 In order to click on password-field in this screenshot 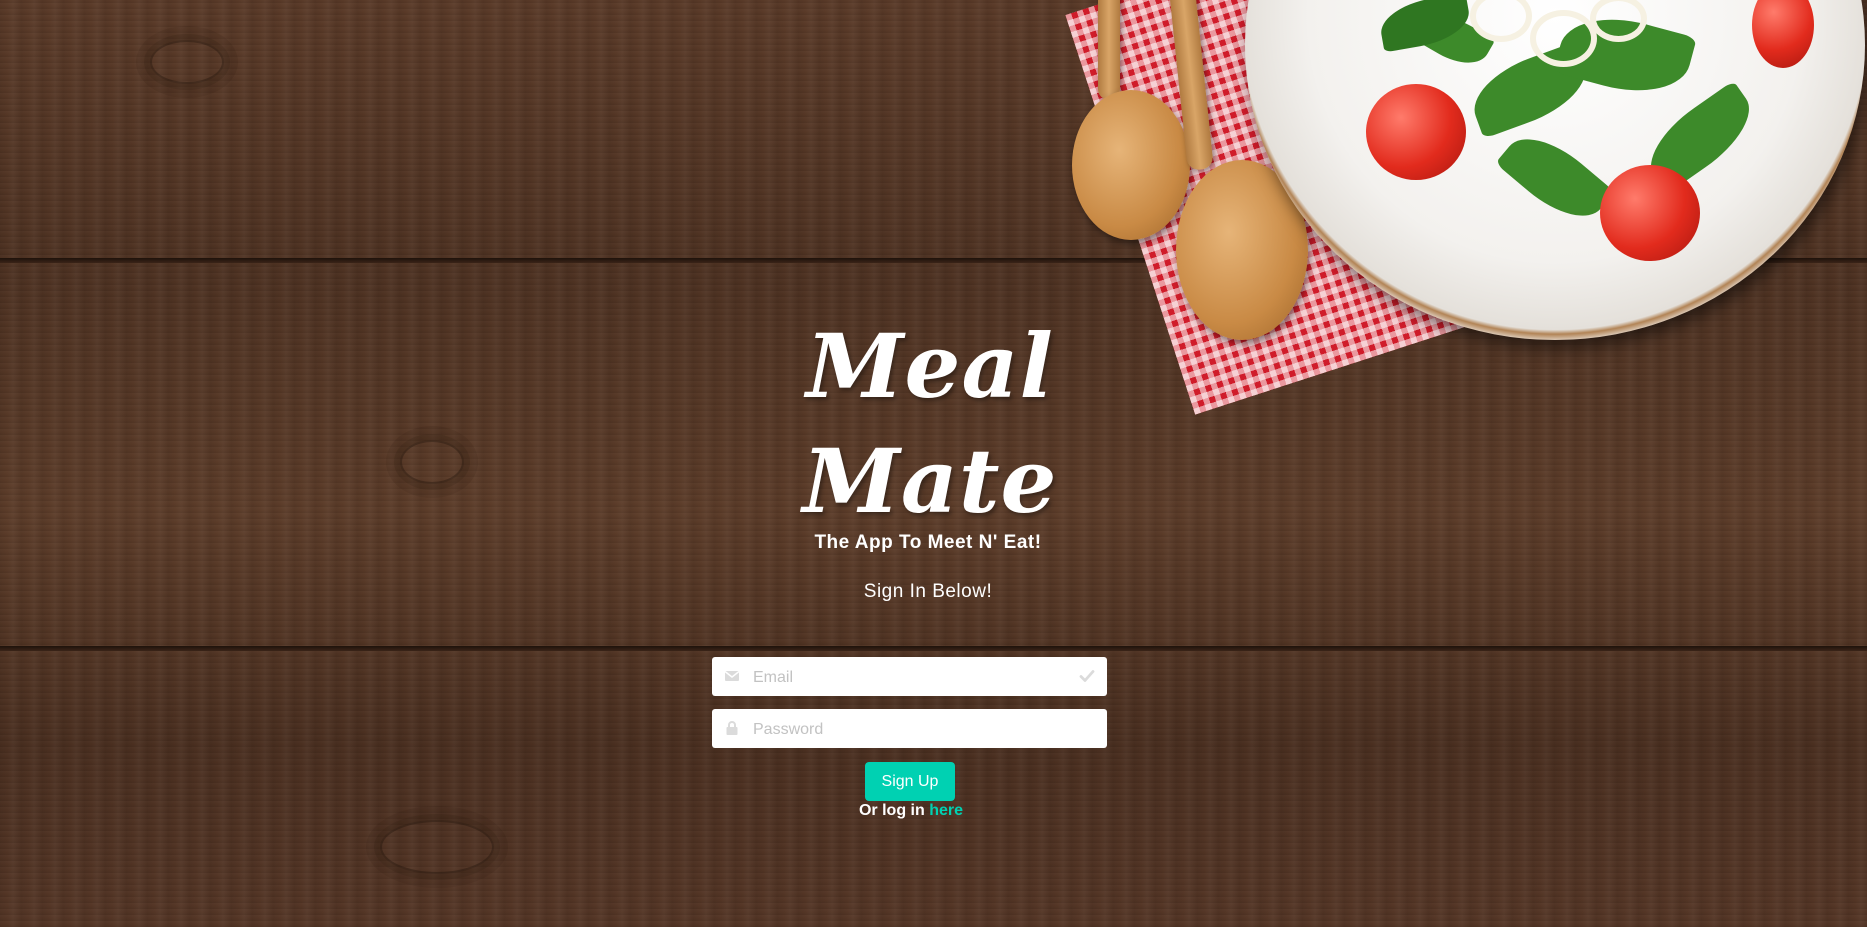, I will do `click(909, 729)`.